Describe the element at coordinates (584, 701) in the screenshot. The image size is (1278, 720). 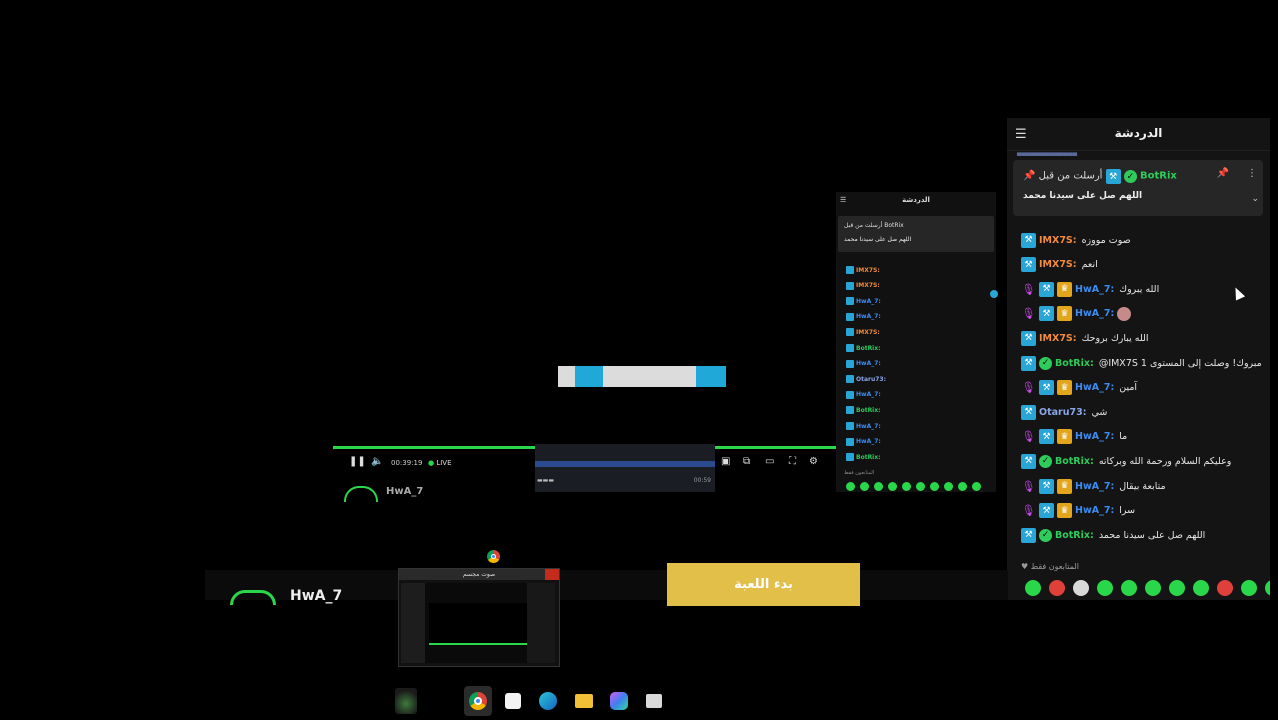
I see `taskbar-explorer` at that location.